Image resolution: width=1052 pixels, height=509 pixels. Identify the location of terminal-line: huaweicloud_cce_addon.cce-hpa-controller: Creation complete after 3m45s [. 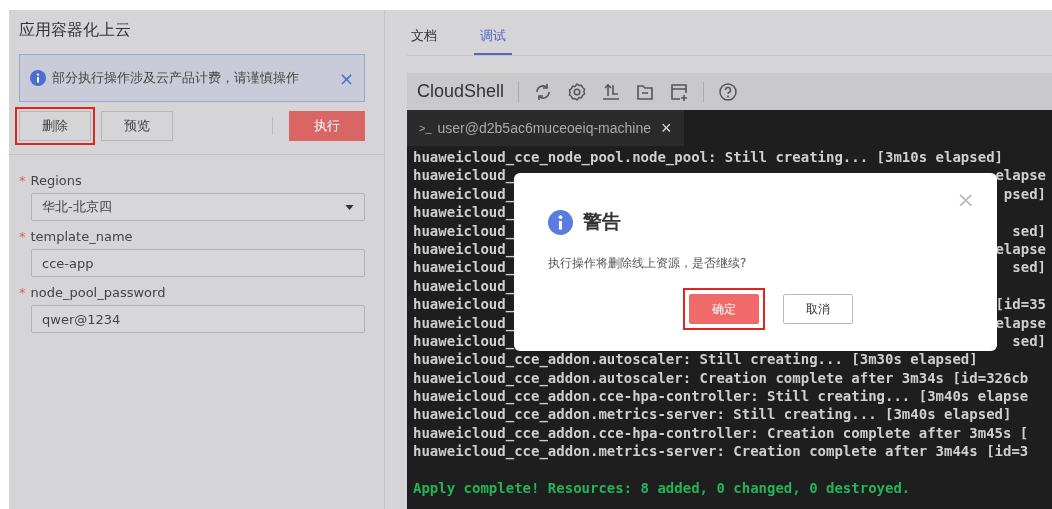
(721, 433).